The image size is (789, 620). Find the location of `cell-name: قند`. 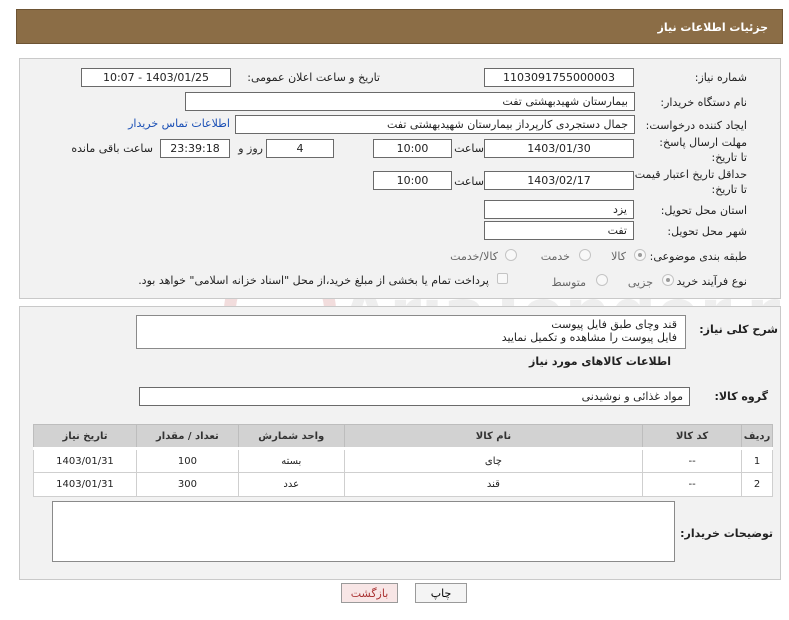

cell-name: قند is located at coordinates (493, 484).